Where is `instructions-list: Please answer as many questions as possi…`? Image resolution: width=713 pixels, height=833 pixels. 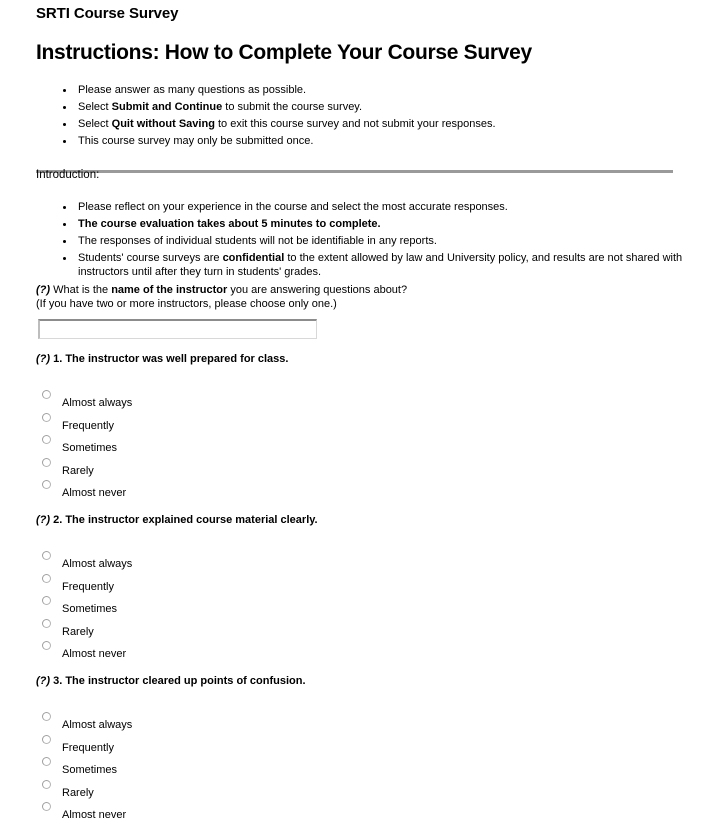
instructions-list: Please answer as many questions as possi… is located at coordinates (372, 118).